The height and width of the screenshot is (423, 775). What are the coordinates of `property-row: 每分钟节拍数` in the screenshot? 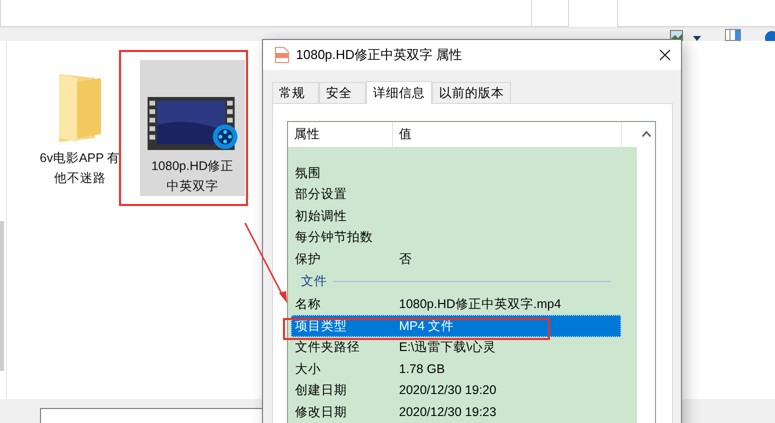 It's located at (456, 237).